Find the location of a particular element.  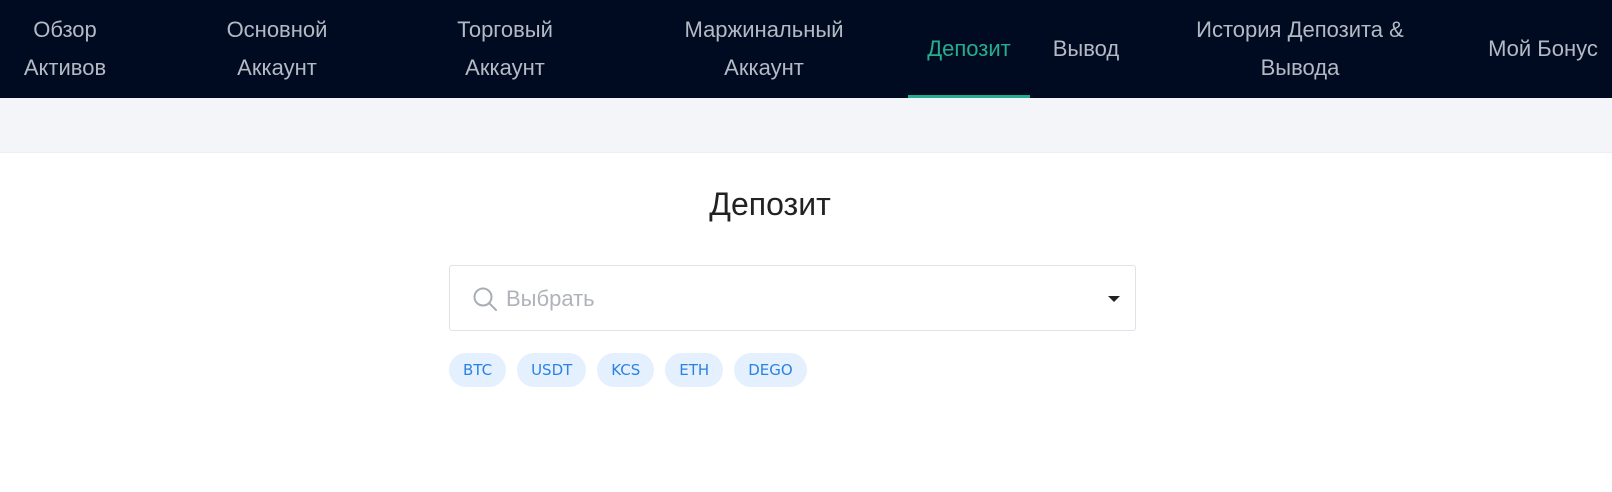

quick-coin-chips: BTC USDT KCS ETH DEGO is located at coordinates (628, 370).